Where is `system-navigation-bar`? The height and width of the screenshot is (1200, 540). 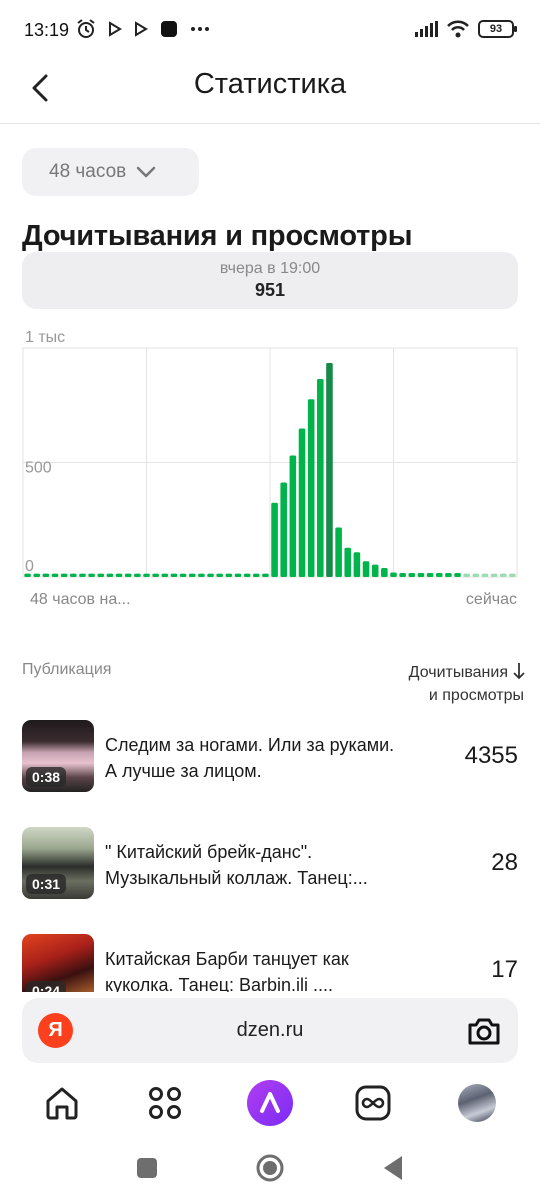
system-navigation-bar is located at coordinates (270, 1170).